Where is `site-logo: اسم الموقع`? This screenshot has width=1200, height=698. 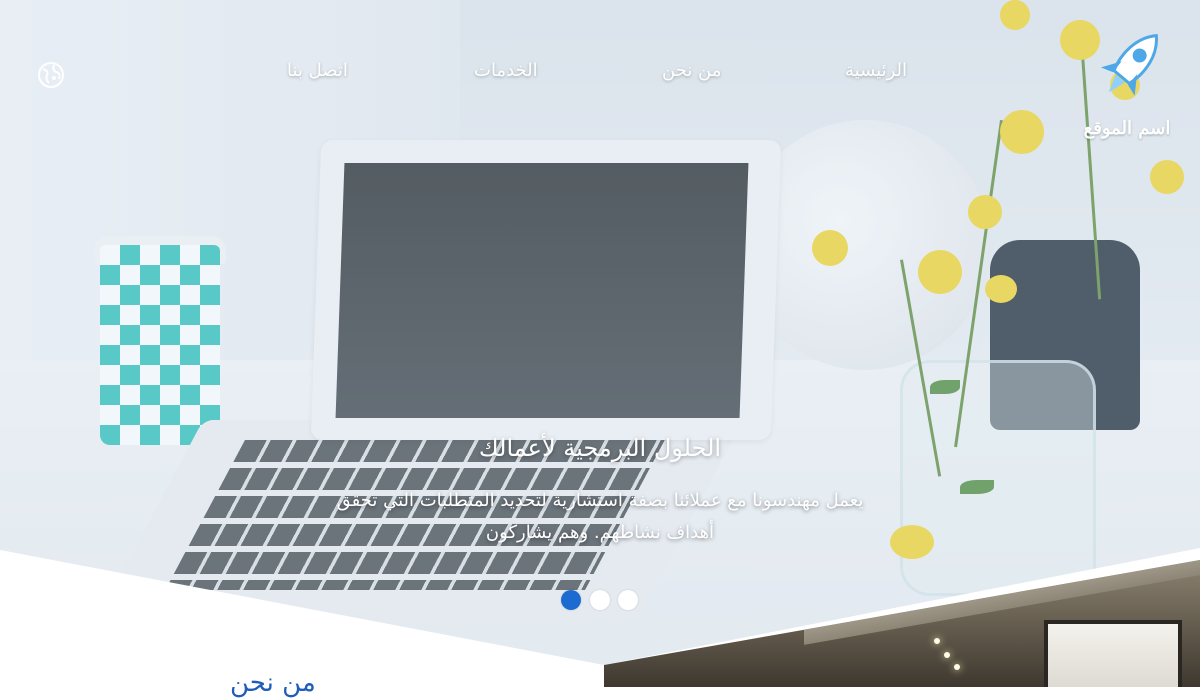
site-logo: اسم الموقع is located at coordinates (1130, 82).